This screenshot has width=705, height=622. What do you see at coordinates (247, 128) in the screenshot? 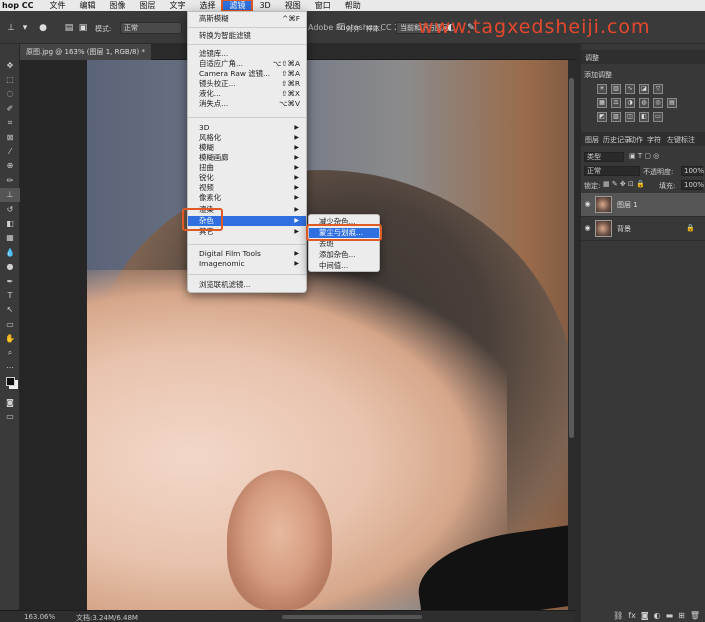
I see `menu-item-3d: 3D ▶` at bounding box center [247, 128].